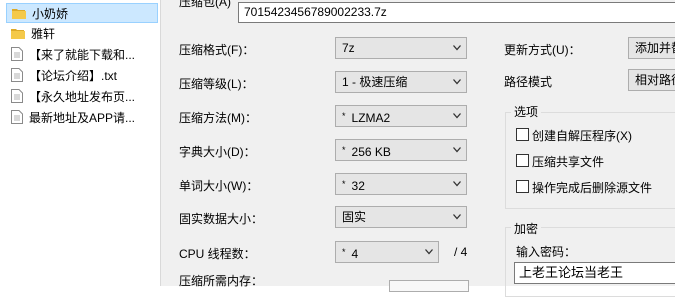 This screenshot has width=675, height=297. Describe the element at coordinates (528, 82) in the screenshot. I see `path-mode-label: 路径模式` at that location.